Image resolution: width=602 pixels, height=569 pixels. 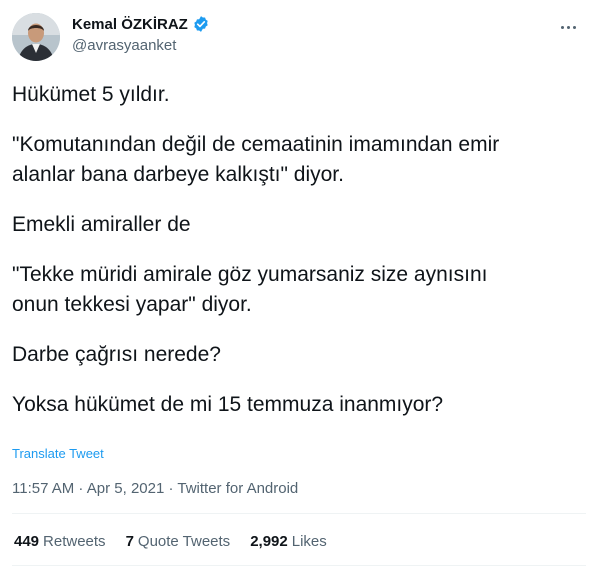 I want to click on more-options-icon, so click(x=568, y=27).